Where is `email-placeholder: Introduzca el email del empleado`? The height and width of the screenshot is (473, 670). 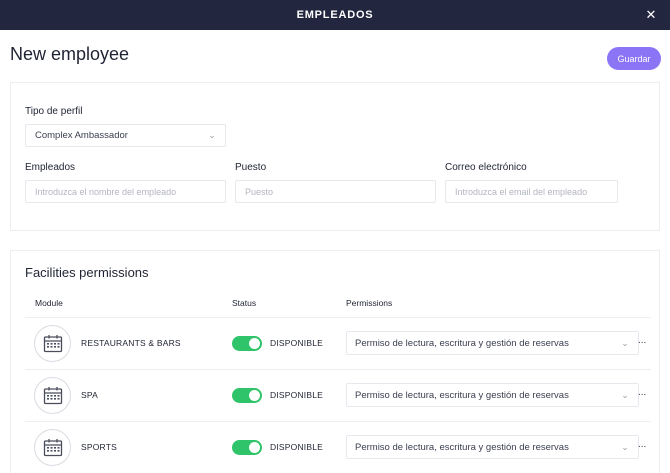
email-placeholder: Introduzca el email del empleado is located at coordinates (521, 191).